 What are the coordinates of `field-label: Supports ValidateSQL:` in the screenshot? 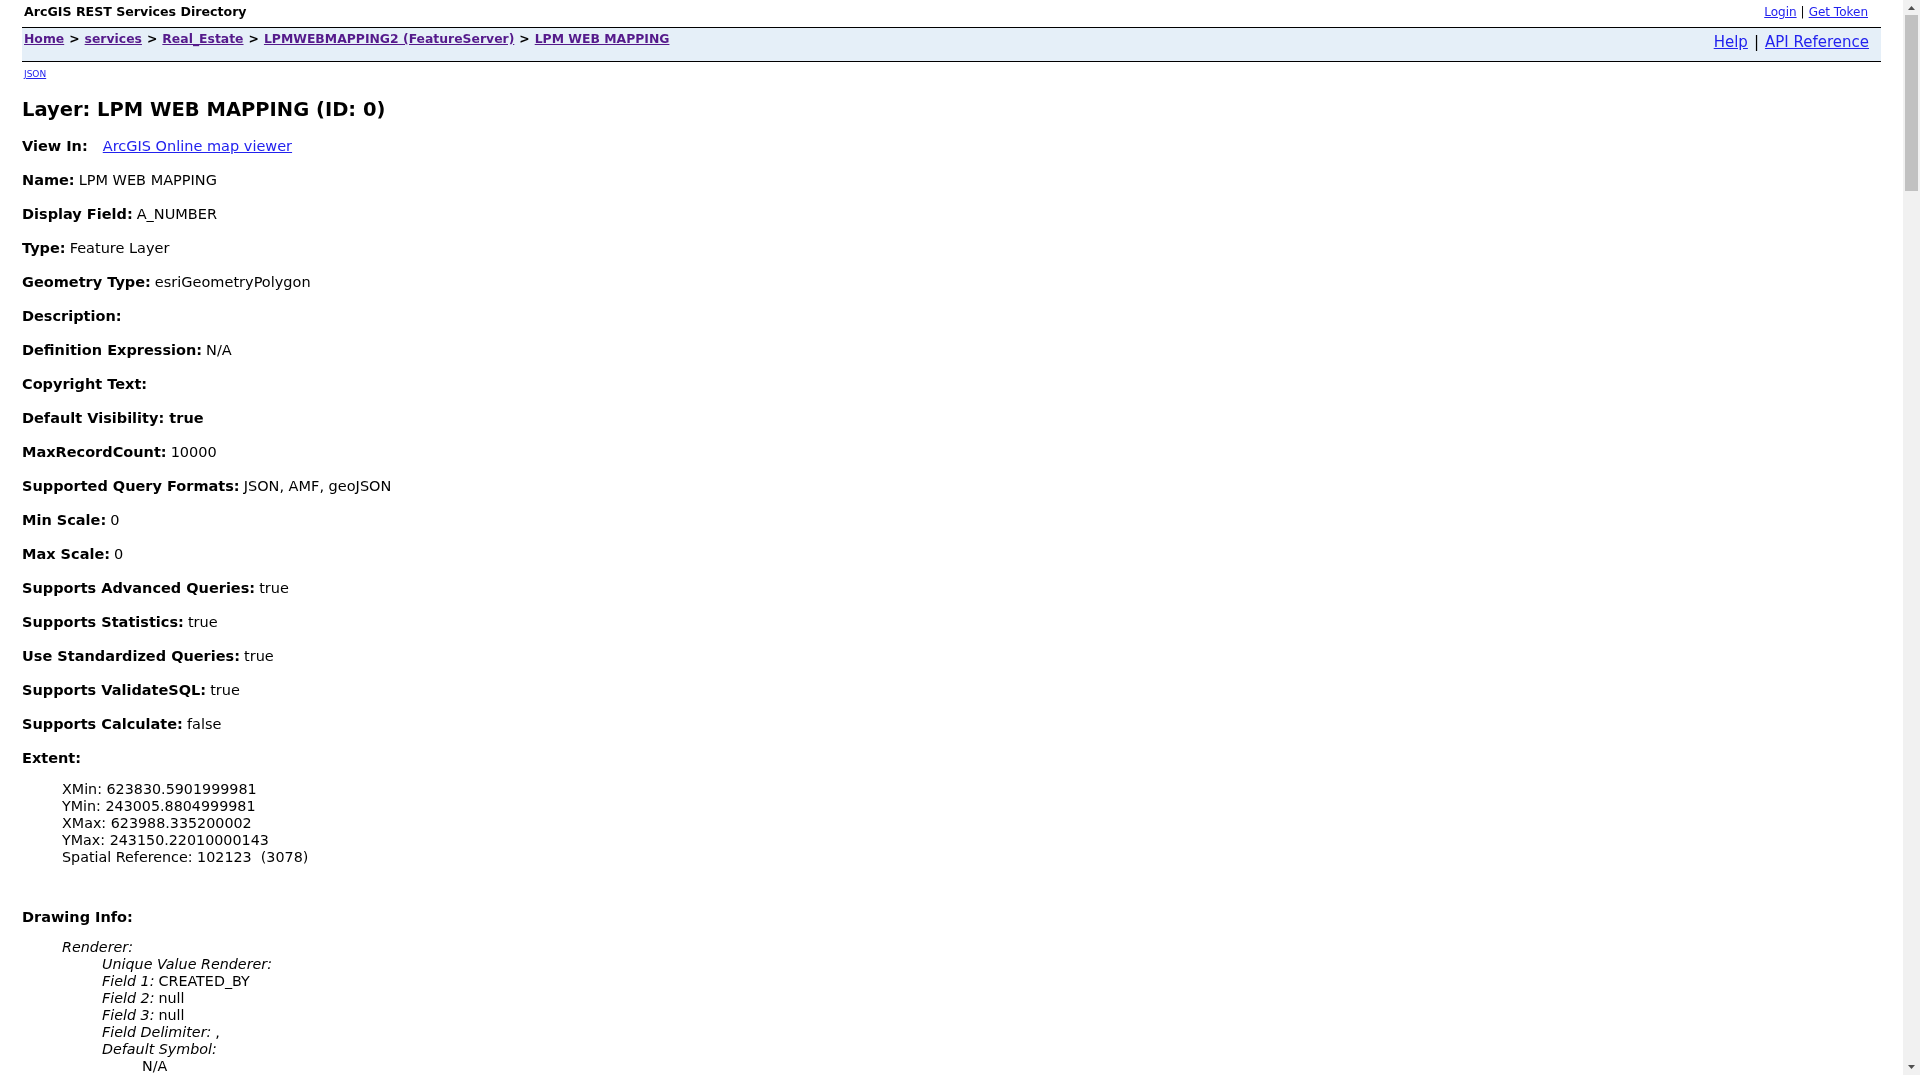 It's located at (114, 690).